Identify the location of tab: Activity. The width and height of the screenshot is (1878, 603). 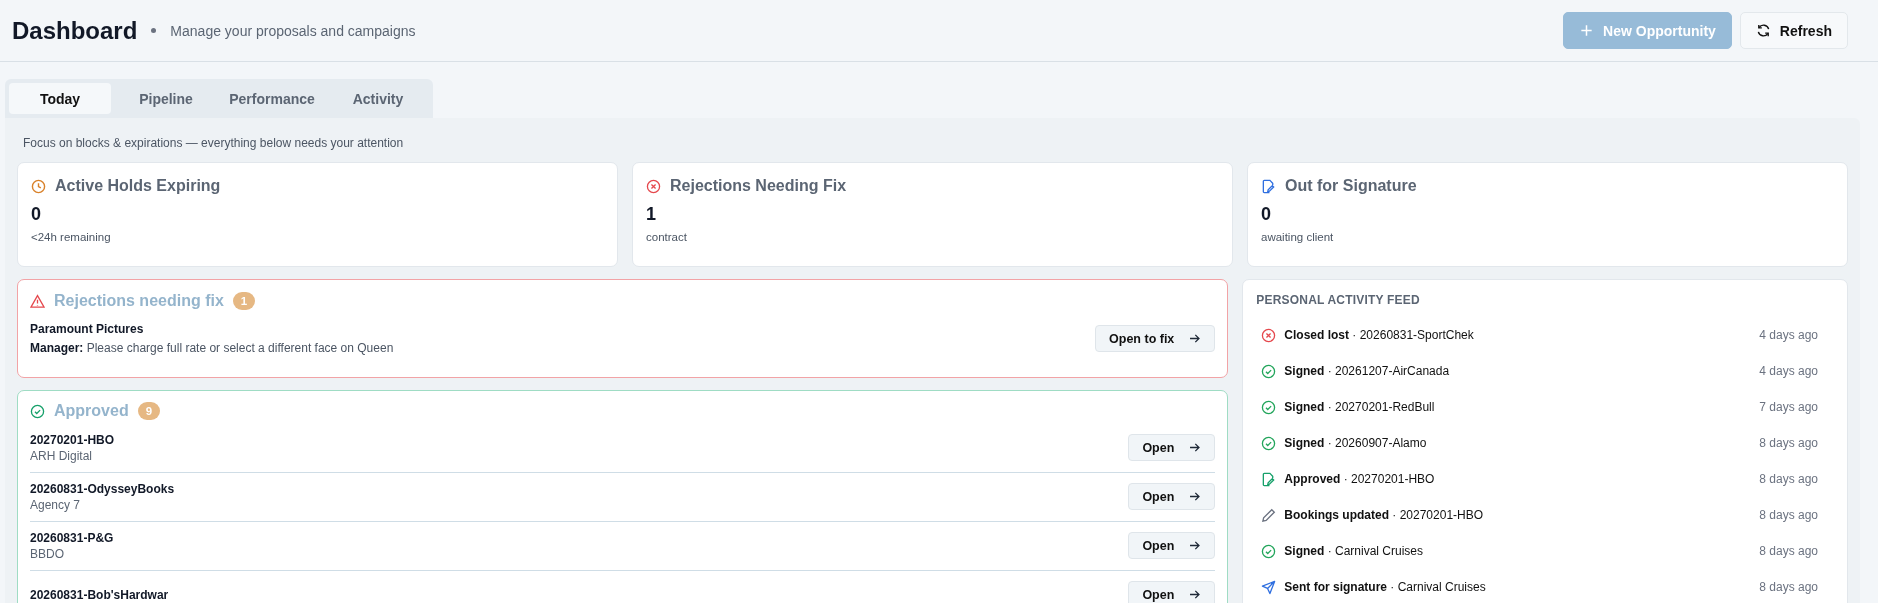
(378, 98).